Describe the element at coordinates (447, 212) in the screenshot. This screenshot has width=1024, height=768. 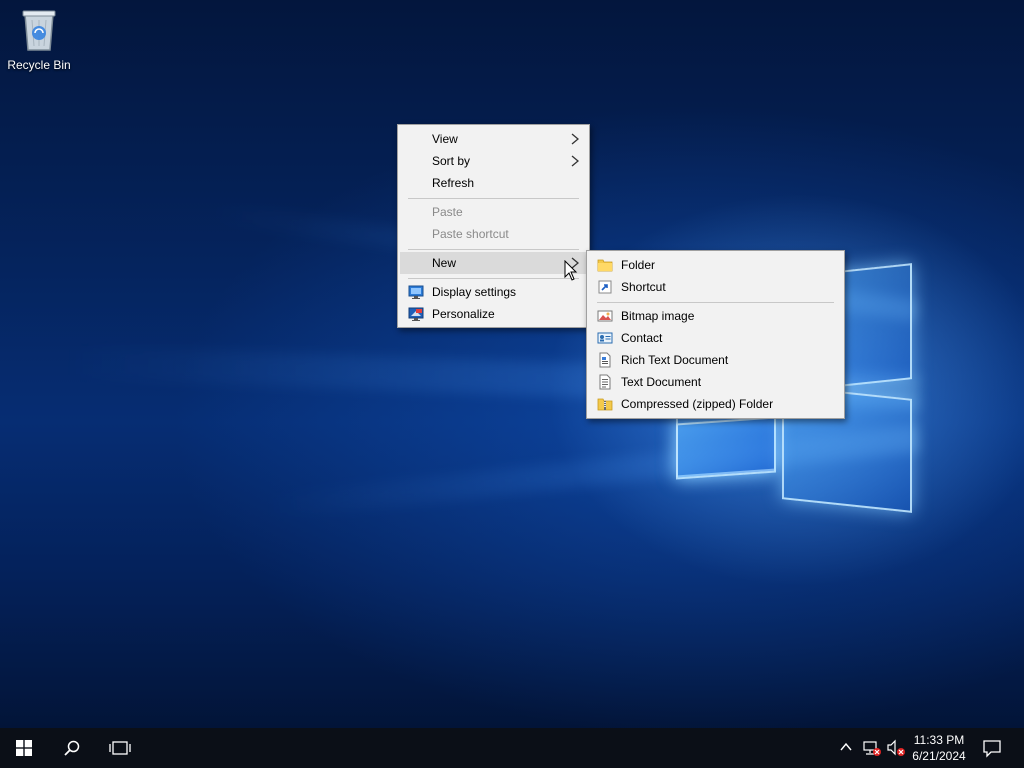
I see `menu-item-label: Paste` at that location.